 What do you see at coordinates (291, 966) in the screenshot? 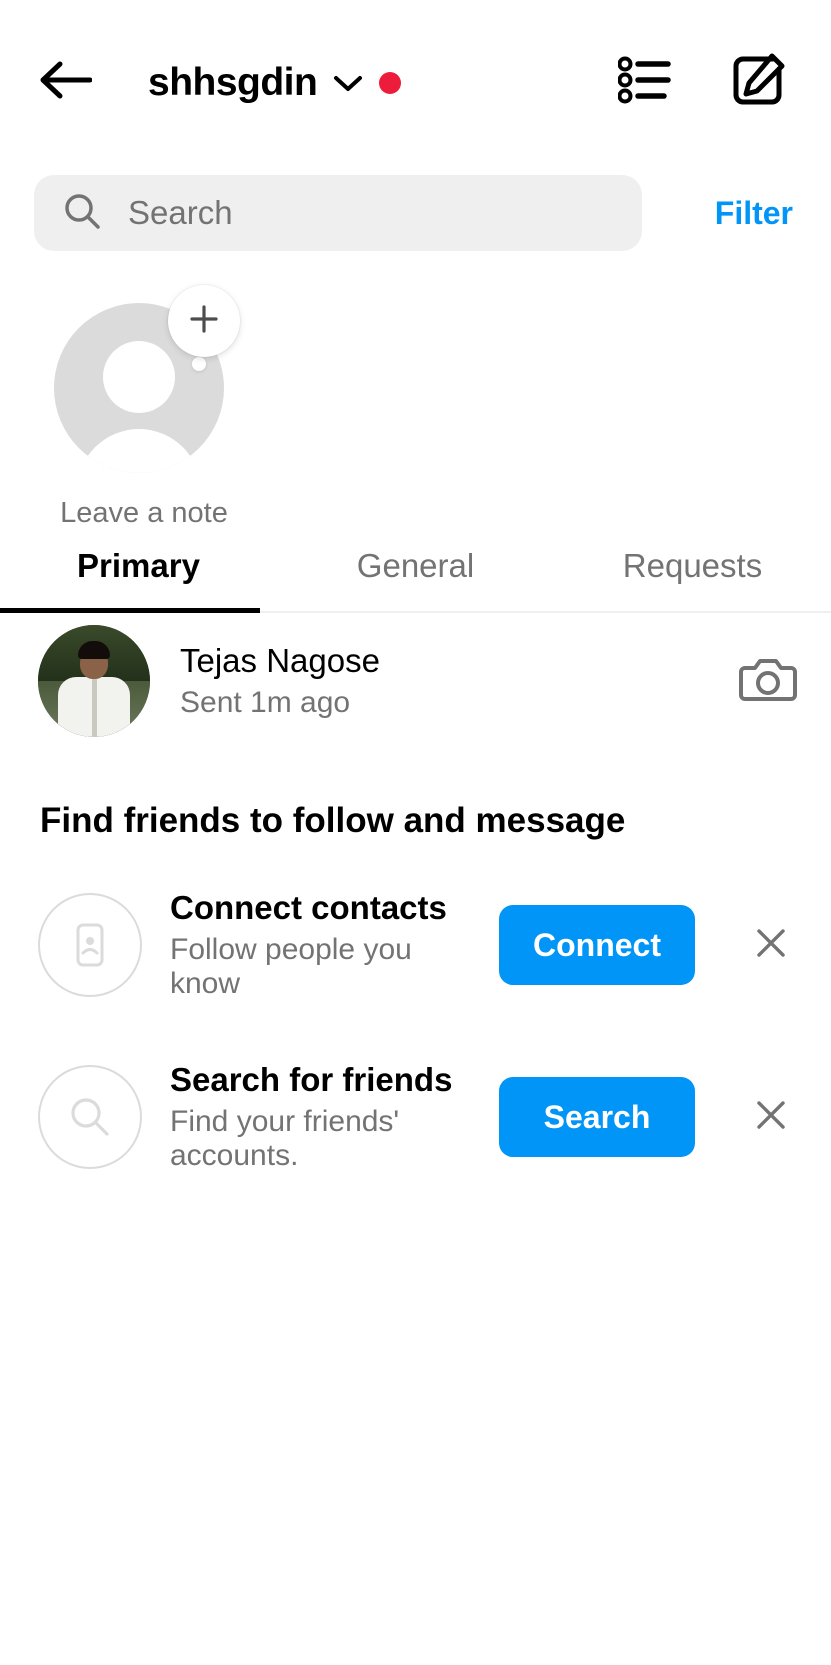
I see `suggestion-subtitle: Follow people you know` at bounding box center [291, 966].